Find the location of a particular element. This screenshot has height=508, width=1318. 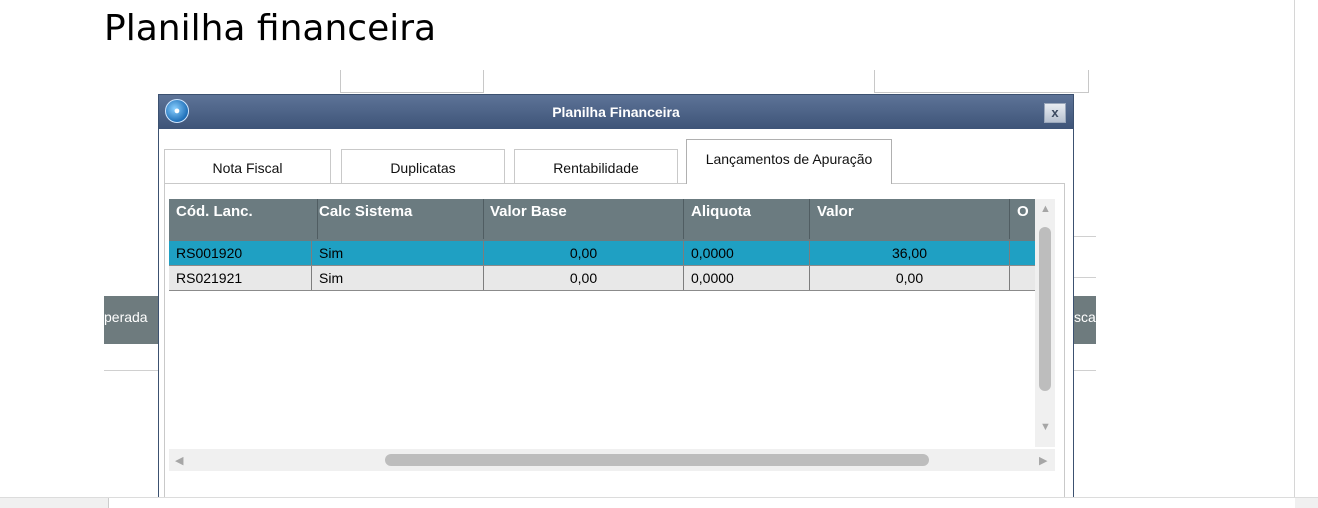

cell-valor: 36,00 is located at coordinates (910, 253).